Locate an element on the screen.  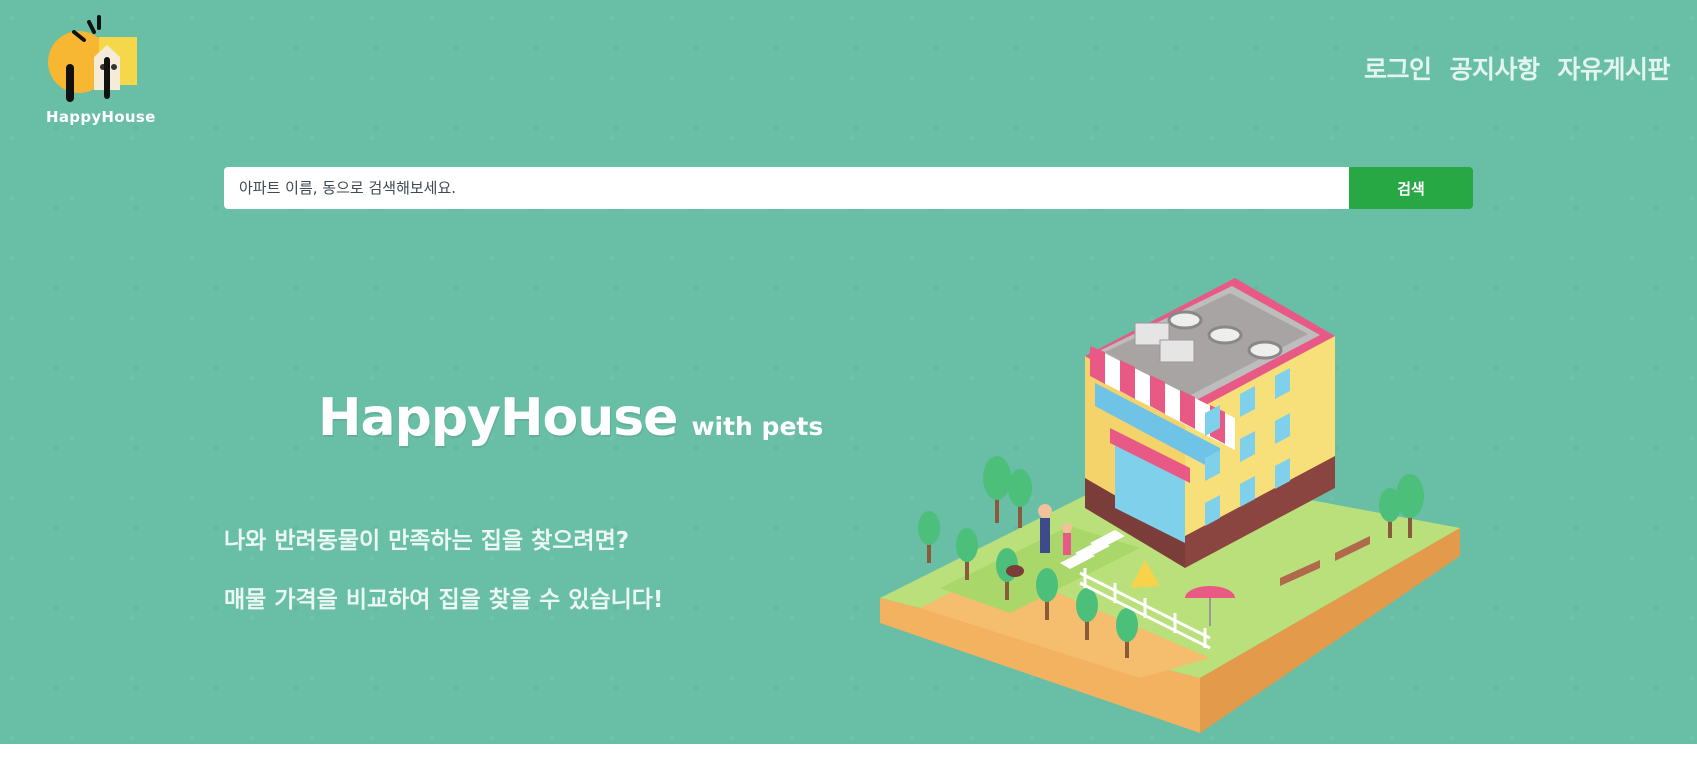
happyhouse-logo-icon is located at coordinates (92, 58).